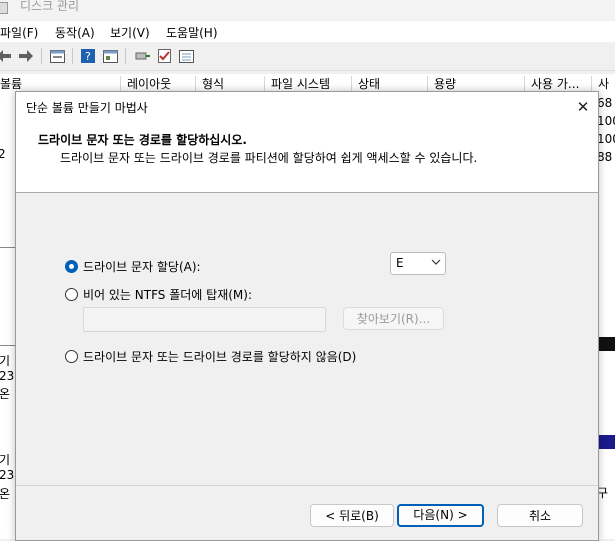  Describe the element at coordinates (540, 515) in the screenshot. I see `cancel-button: 취소` at that location.